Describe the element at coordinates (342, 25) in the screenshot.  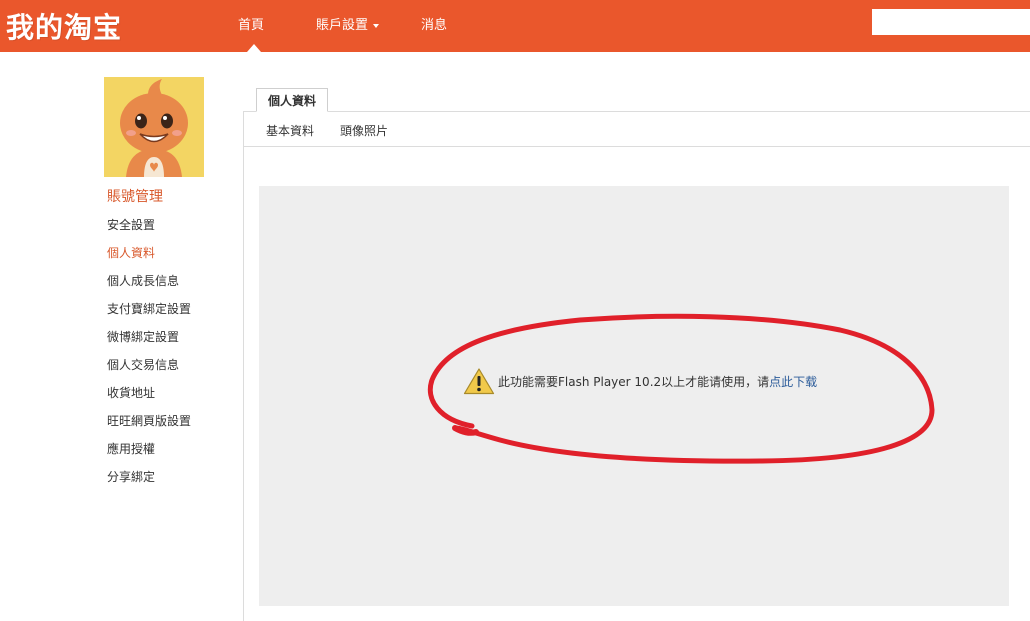
I see `nav-account-settings-label: 賬戶設置` at that location.